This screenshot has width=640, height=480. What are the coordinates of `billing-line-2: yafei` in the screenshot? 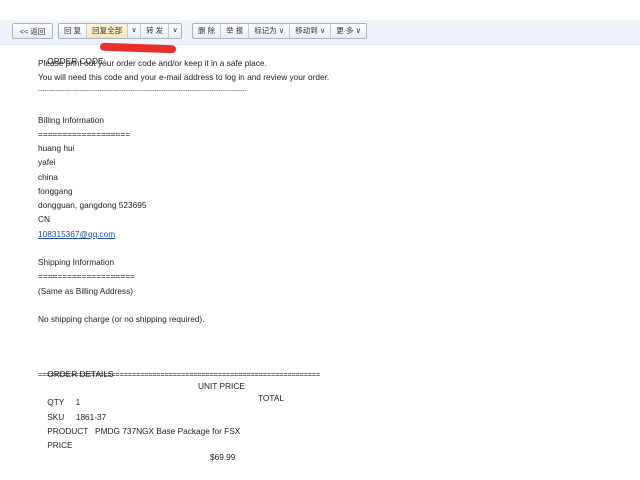 It's located at (47, 162).